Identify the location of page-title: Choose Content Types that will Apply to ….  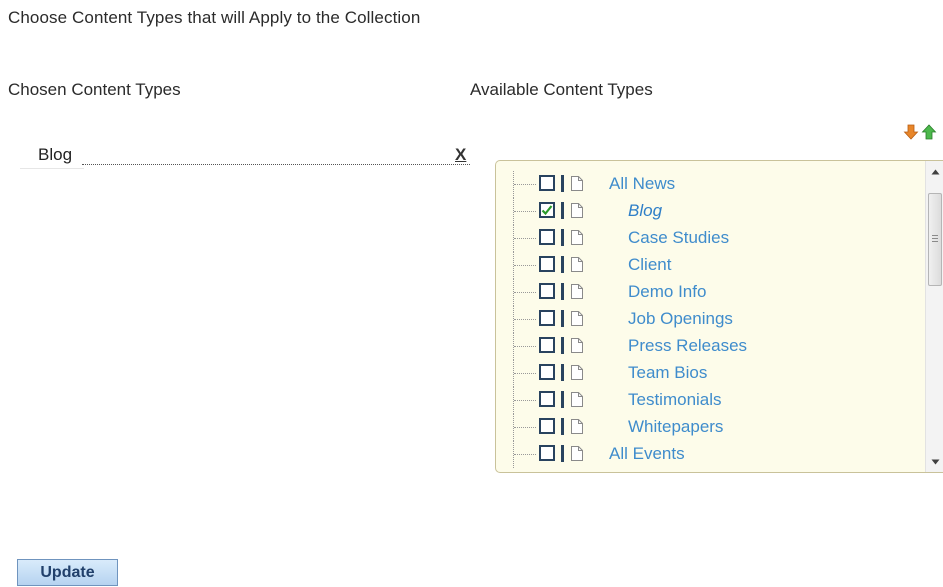
(214, 17).